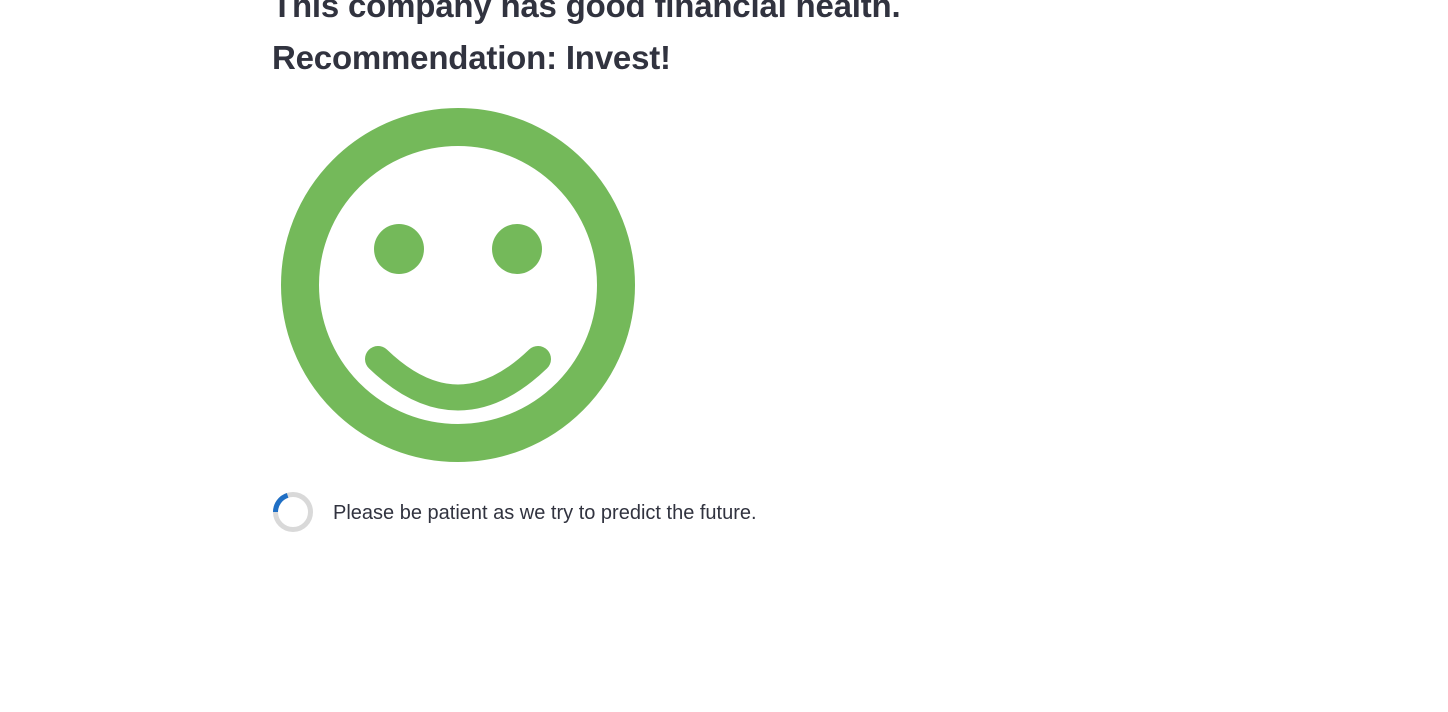  What do you see at coordinates (281, 503) in the screenshot?
I see `spinner-arc` at bounding box center [281, 503].